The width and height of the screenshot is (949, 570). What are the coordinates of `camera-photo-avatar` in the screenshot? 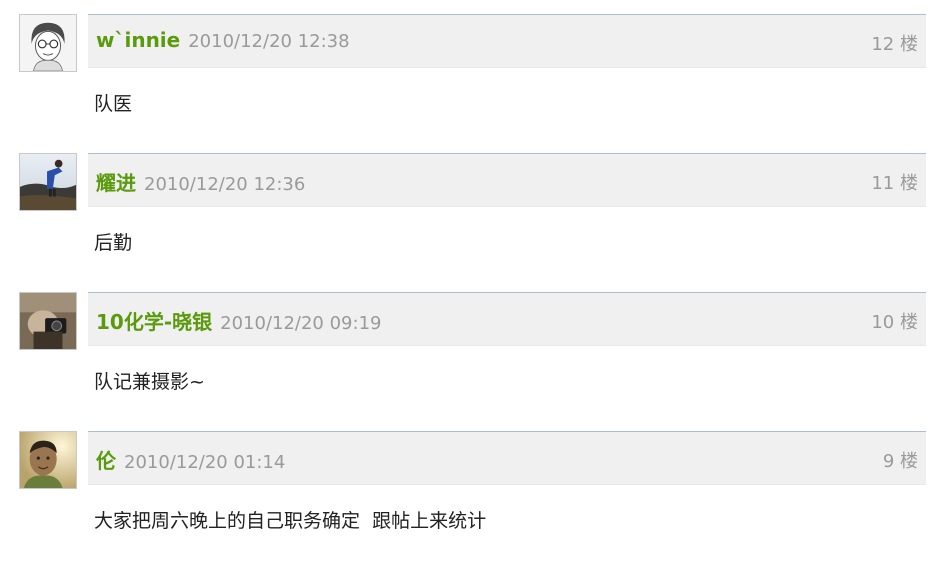 It's located at (48, 321).